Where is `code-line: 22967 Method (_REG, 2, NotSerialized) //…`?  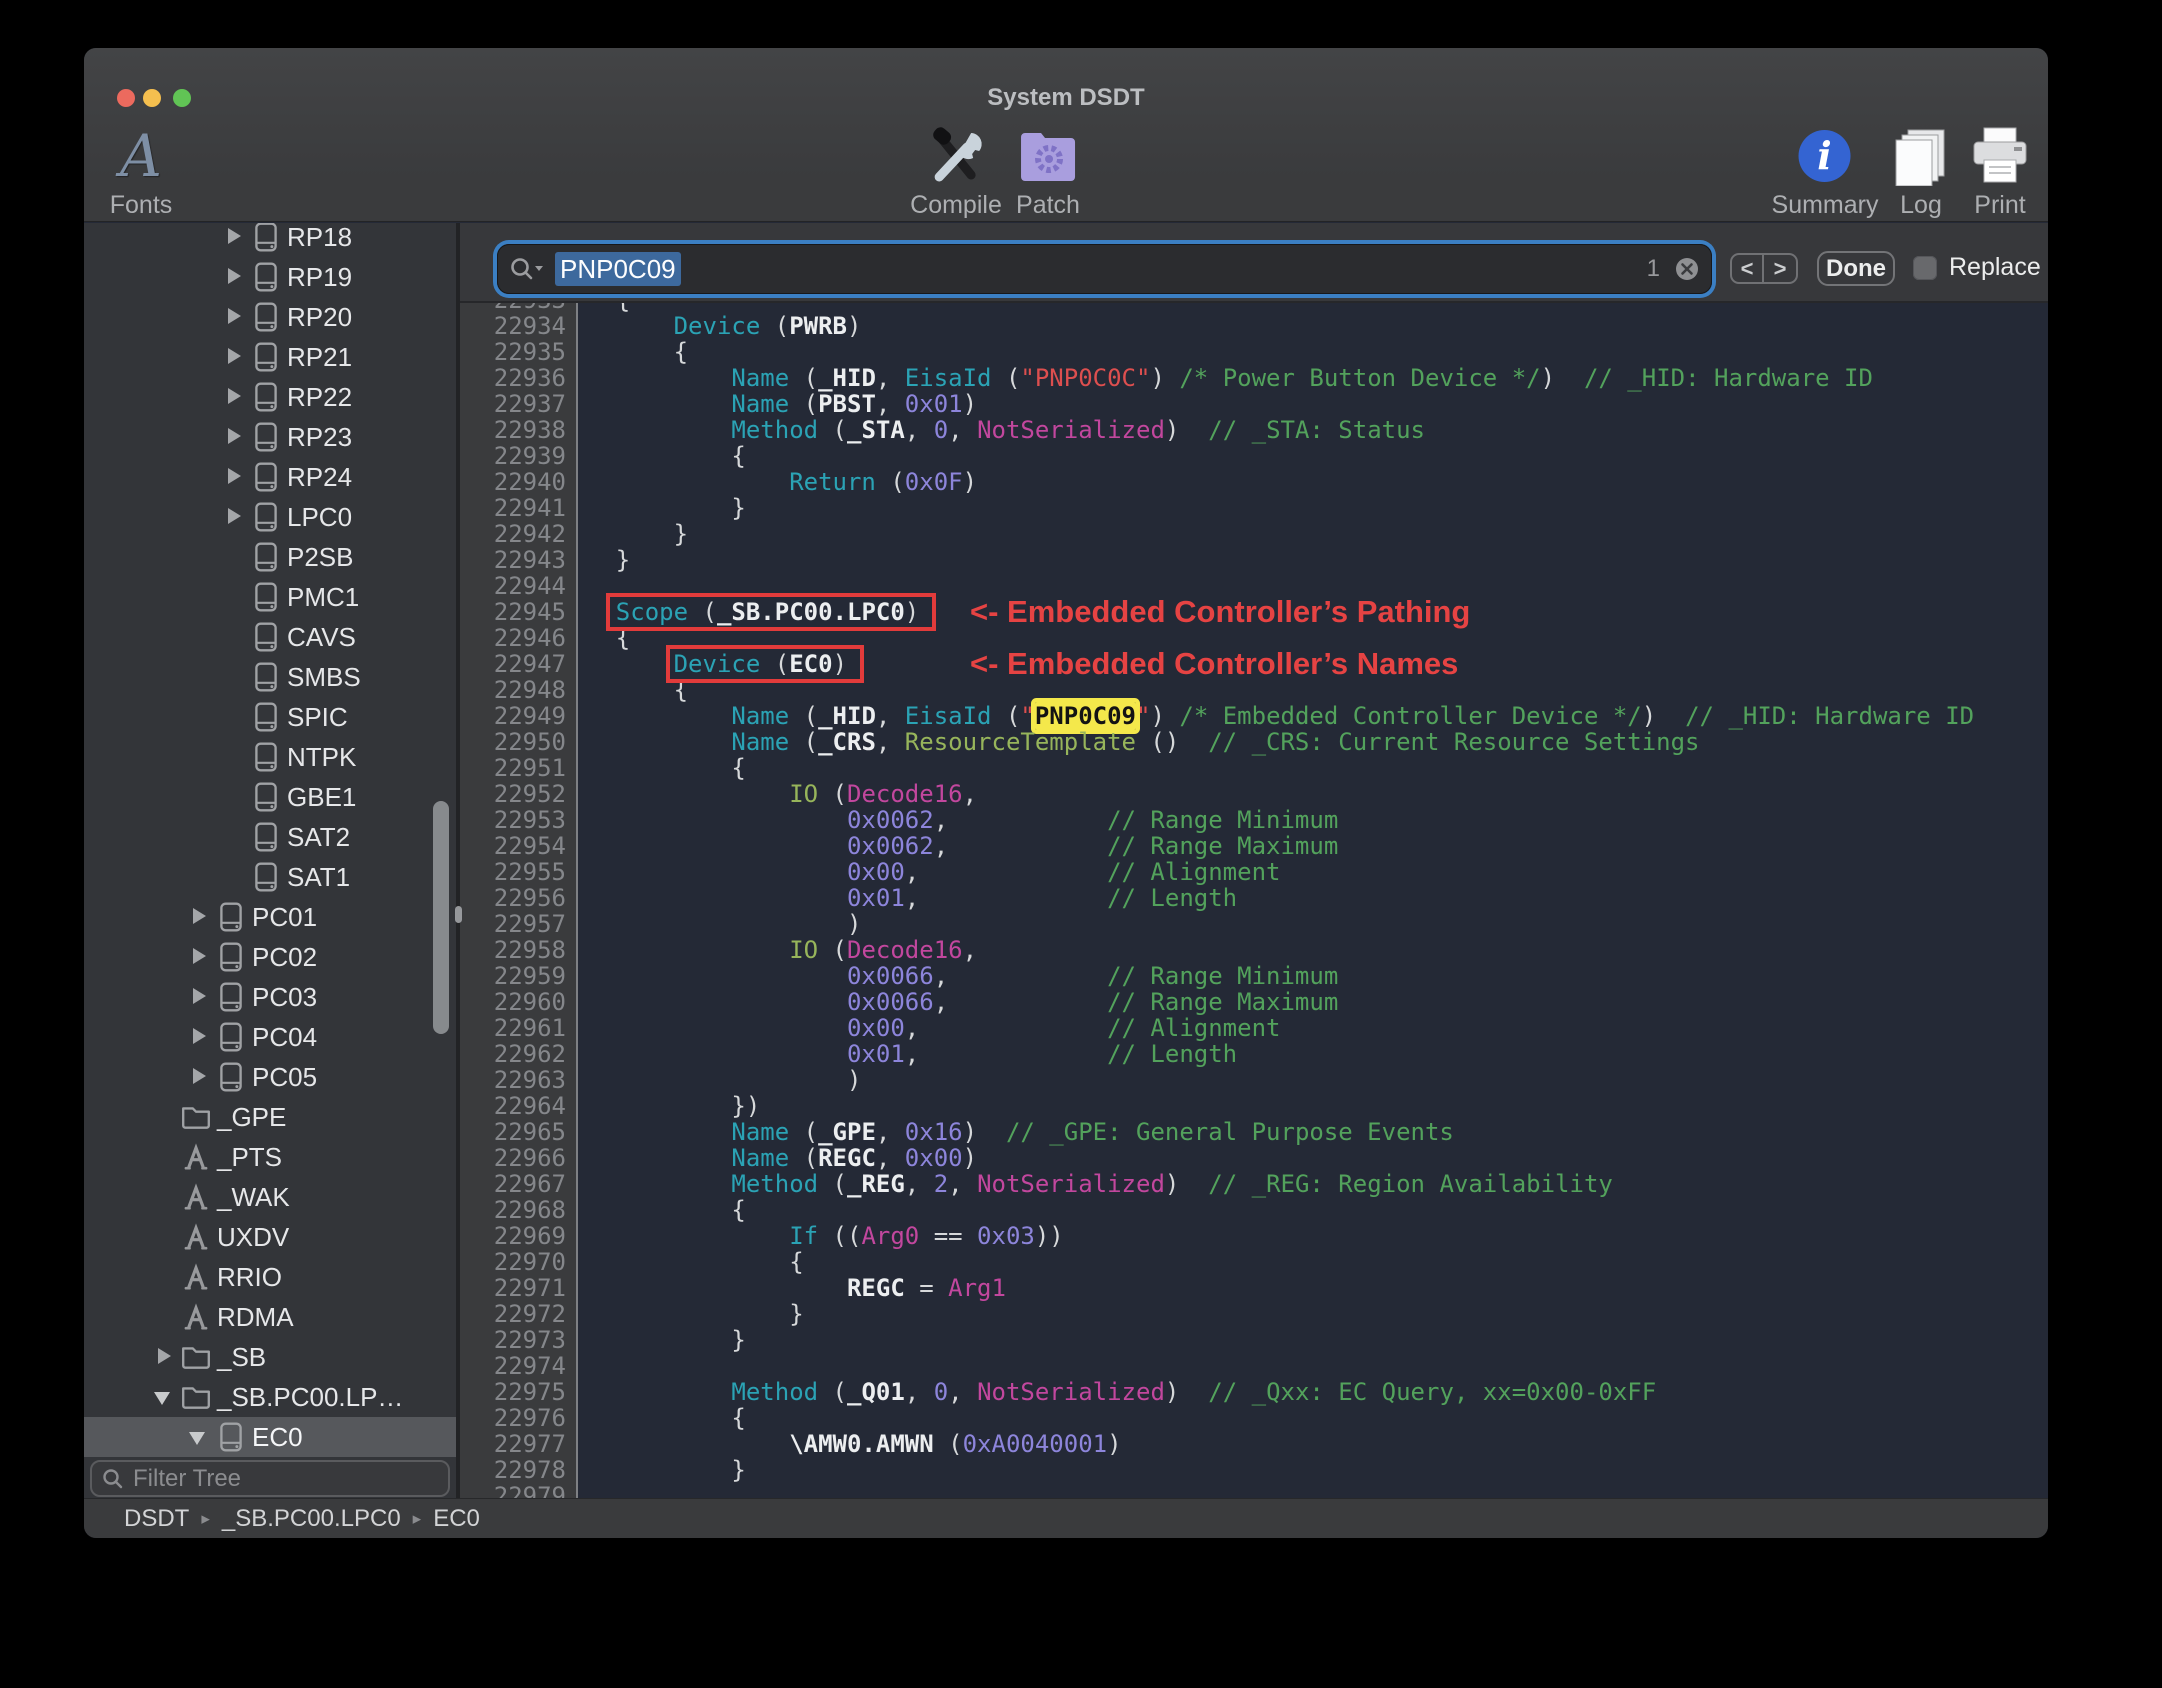 code-line: 22967 Method (_REG, 2, NotSerialized) //… is located at coordinates (1254, 1184).